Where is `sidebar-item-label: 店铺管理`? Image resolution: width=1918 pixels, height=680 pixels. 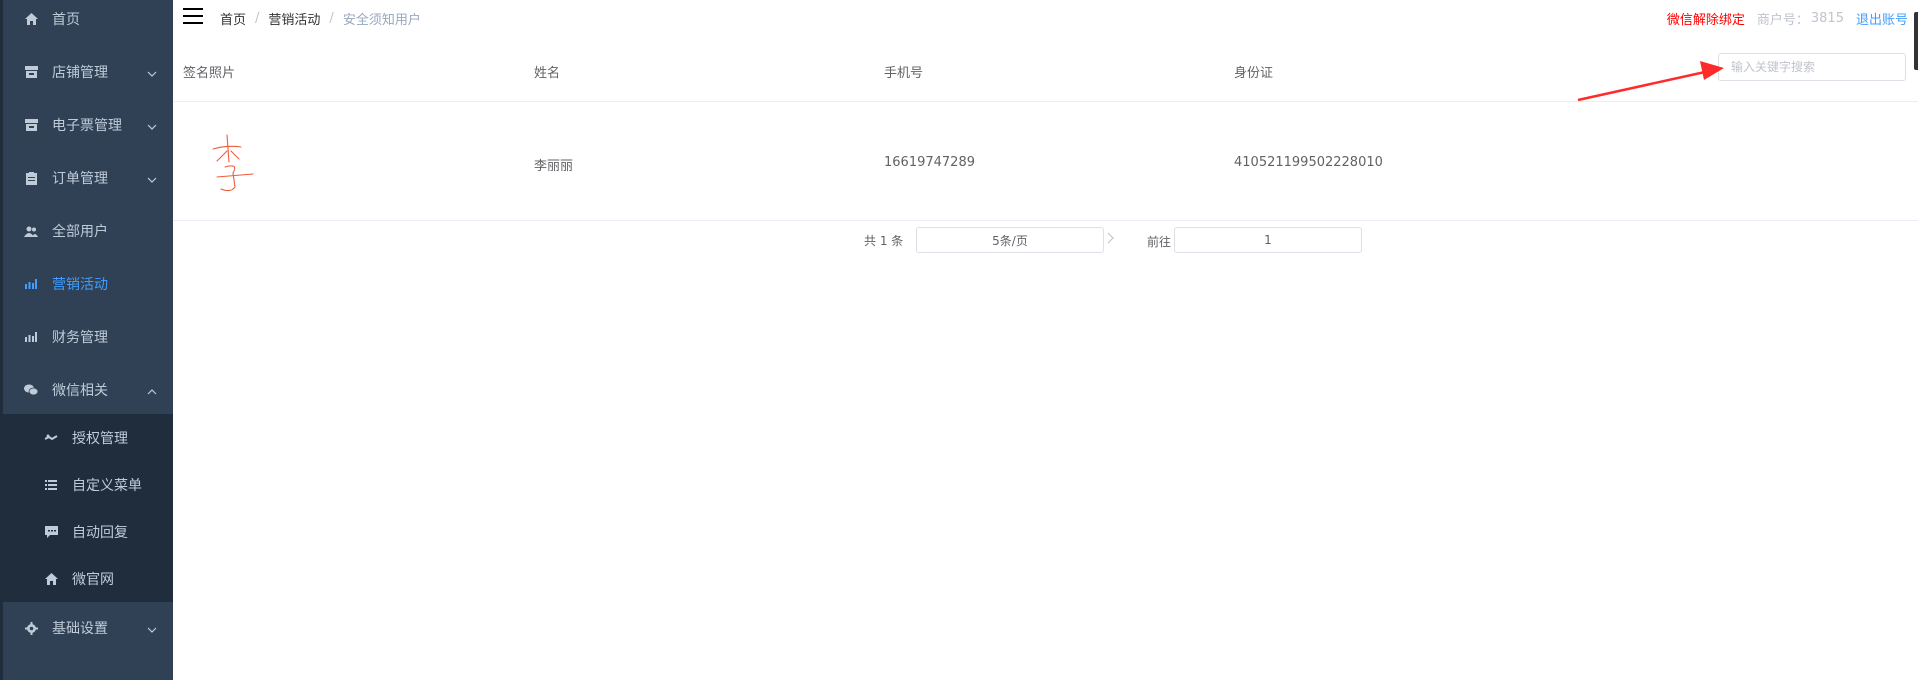
sidebar-item-label: 店铺管理 is located at coordinates (80, 73).